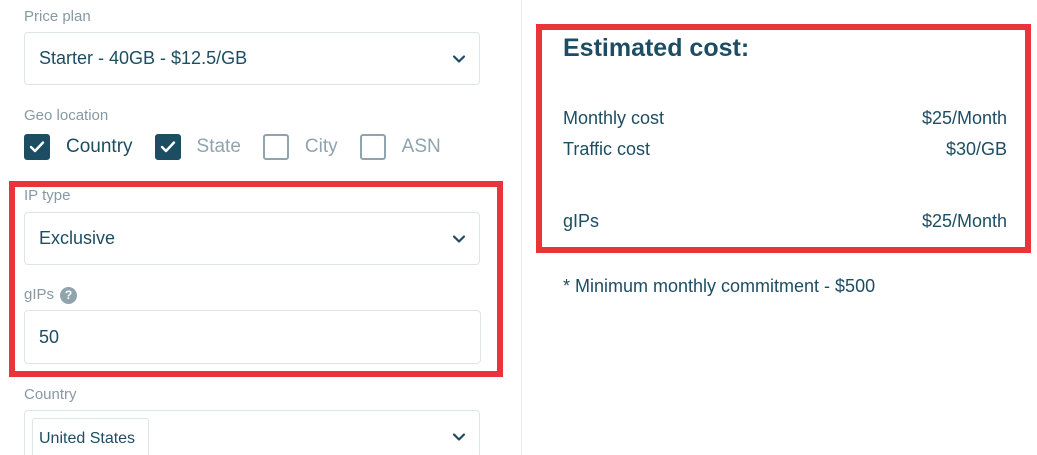 The image size is (1037, 455). I want to click on geo-state-checkbox: State, so click(197, 147).